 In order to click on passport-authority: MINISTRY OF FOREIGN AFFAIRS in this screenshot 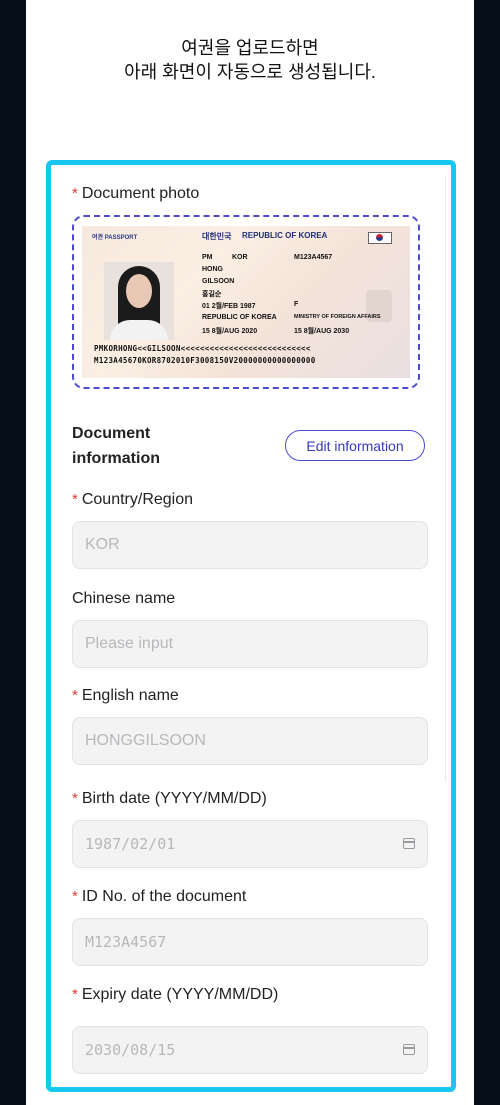, I will do `click(337, 317)`.